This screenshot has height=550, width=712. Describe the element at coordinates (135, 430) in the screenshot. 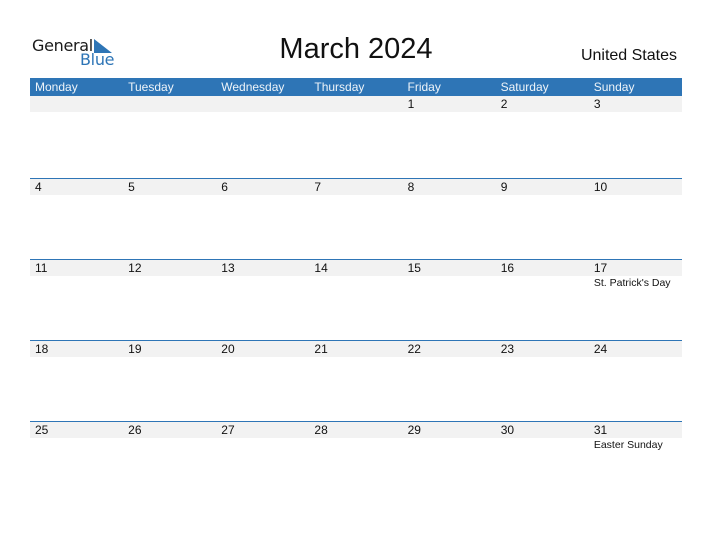

I see `day-number: 26` at that location.